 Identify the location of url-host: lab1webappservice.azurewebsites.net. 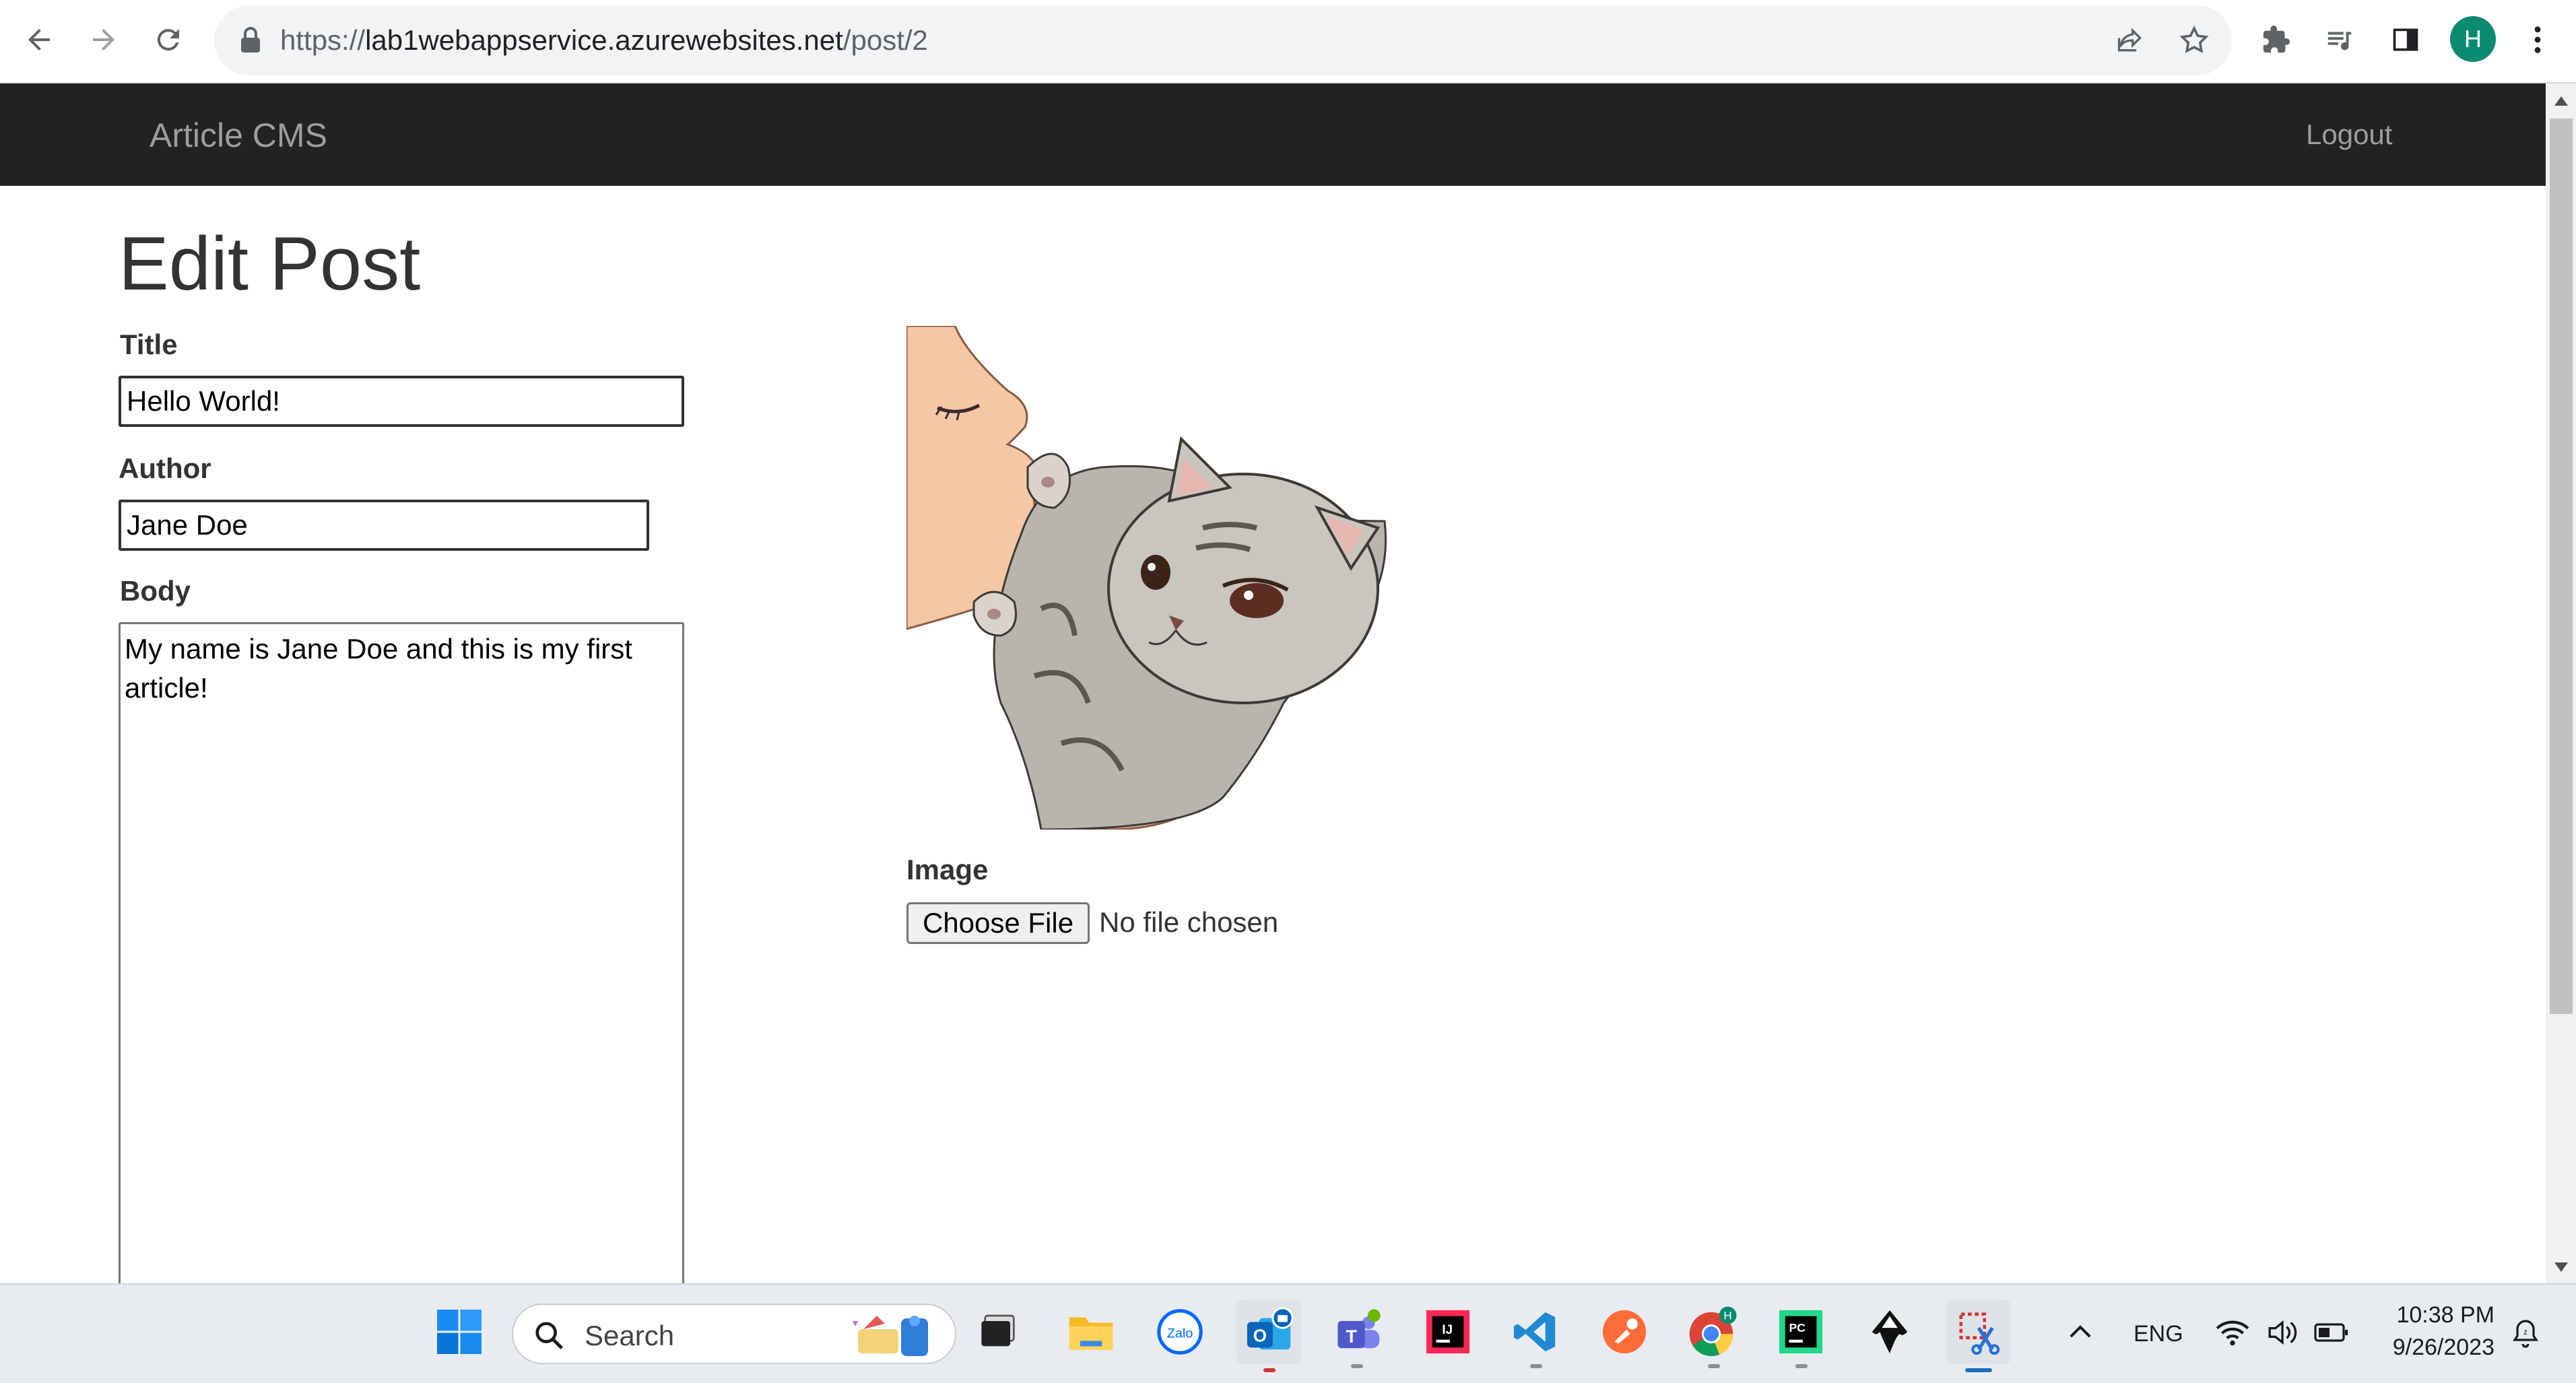
(604, 40).